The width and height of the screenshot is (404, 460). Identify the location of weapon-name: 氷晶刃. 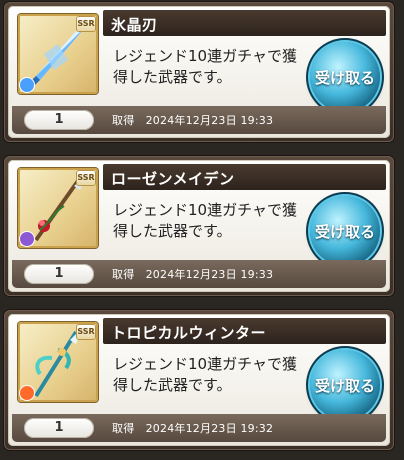
(134, 25).